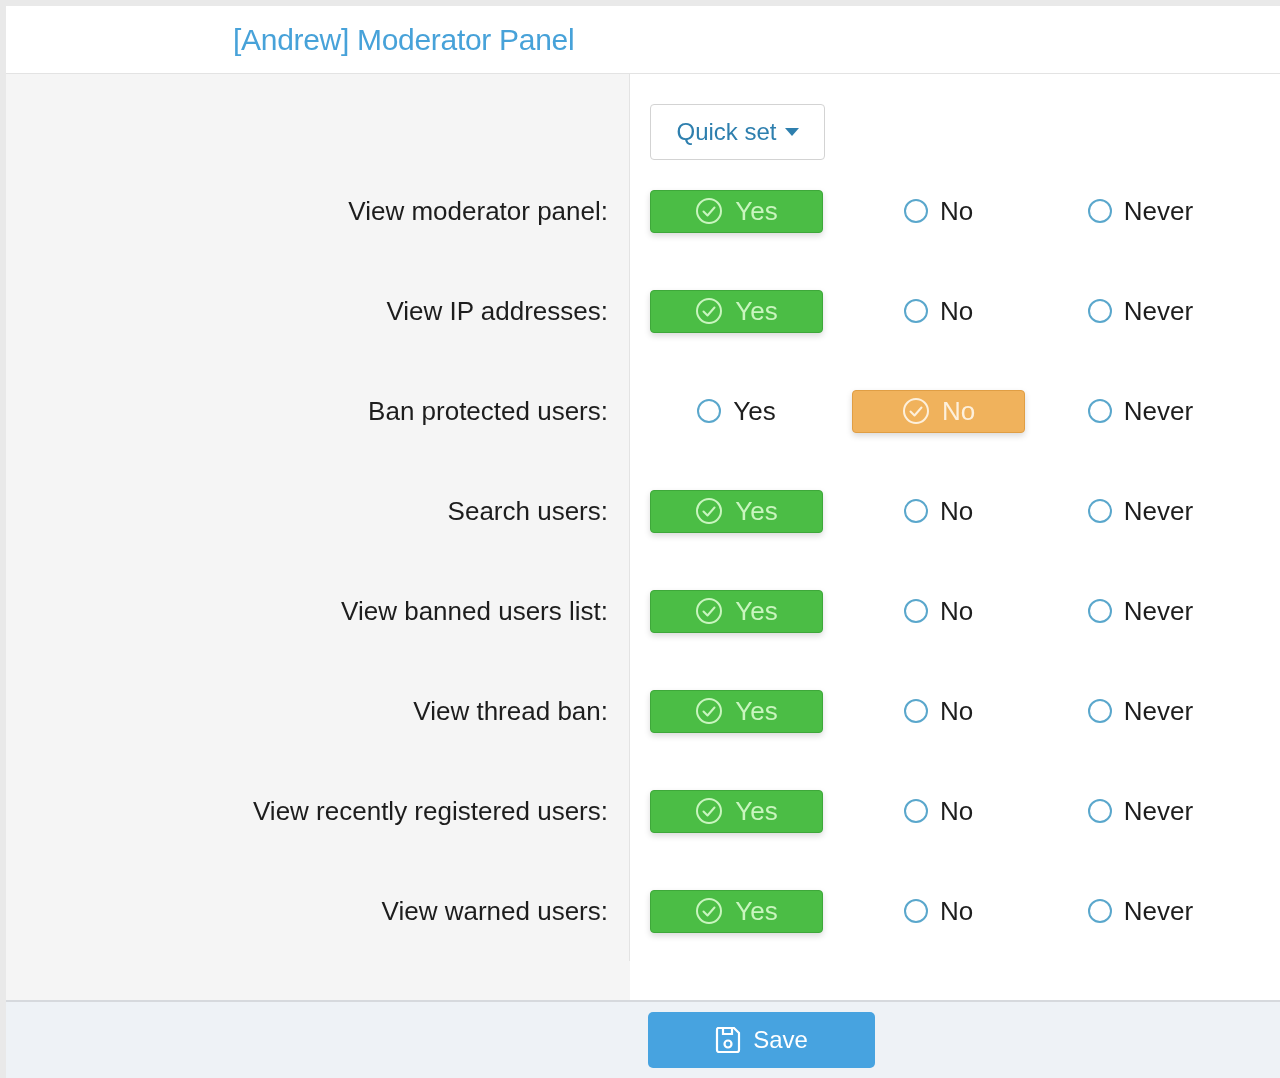 The height and width of the screenshot is (1078, 1280). What do you see at coordinates (791, 132) in the screenshot?
I see `caret-icon` at bounding box center [791, 132].